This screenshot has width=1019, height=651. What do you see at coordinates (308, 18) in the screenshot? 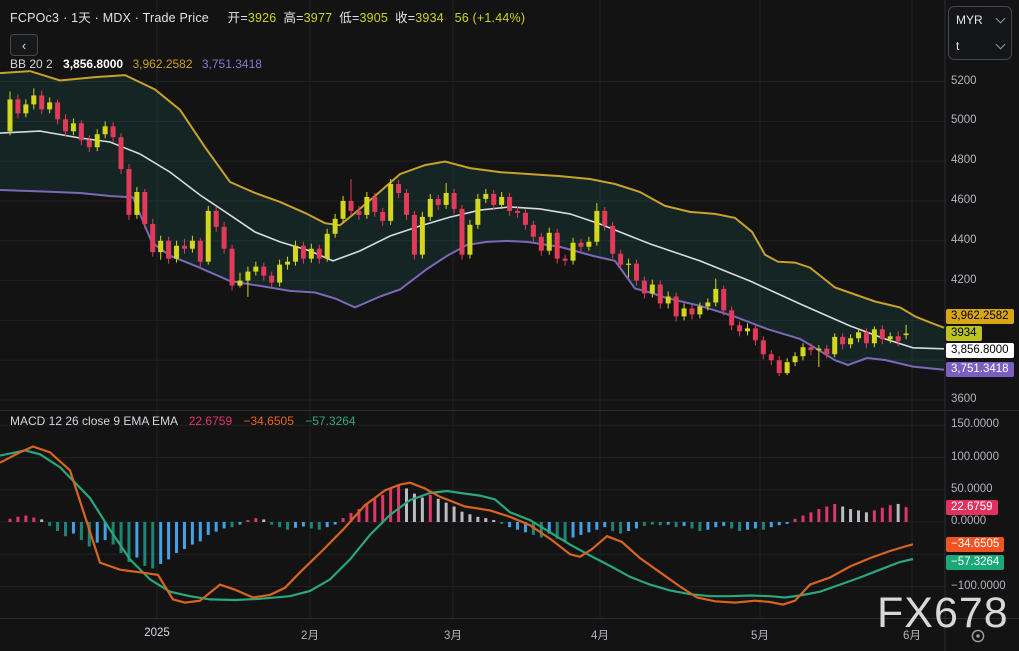
I see `ohlc-pair: 高=3977` at bounding box center [308, 18].